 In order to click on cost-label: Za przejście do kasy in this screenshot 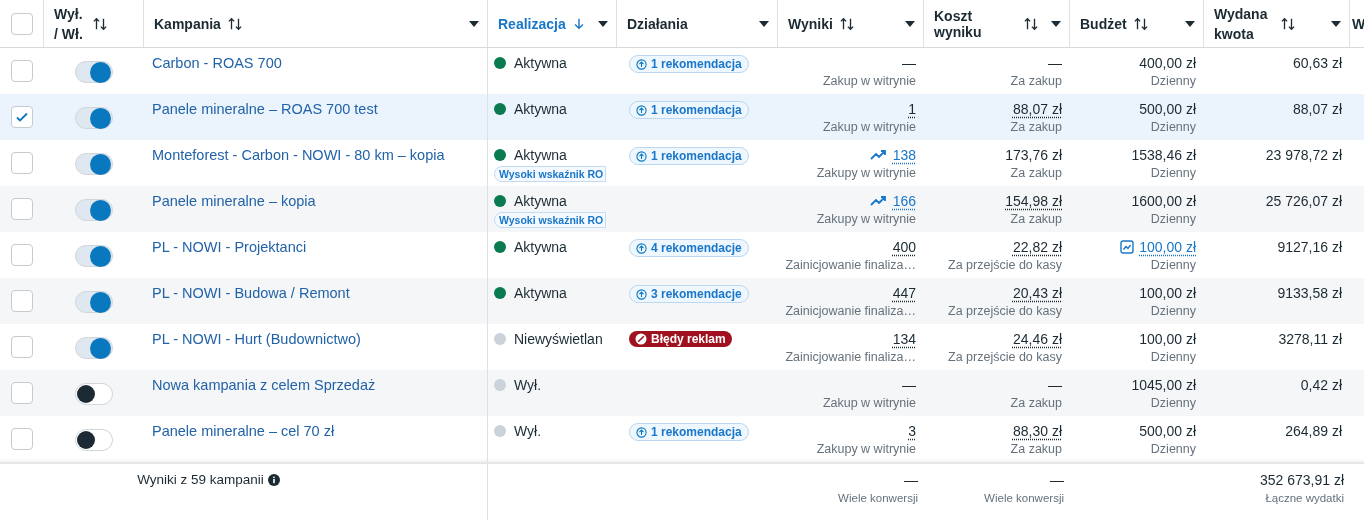, I will do `click(1005, 311)`.